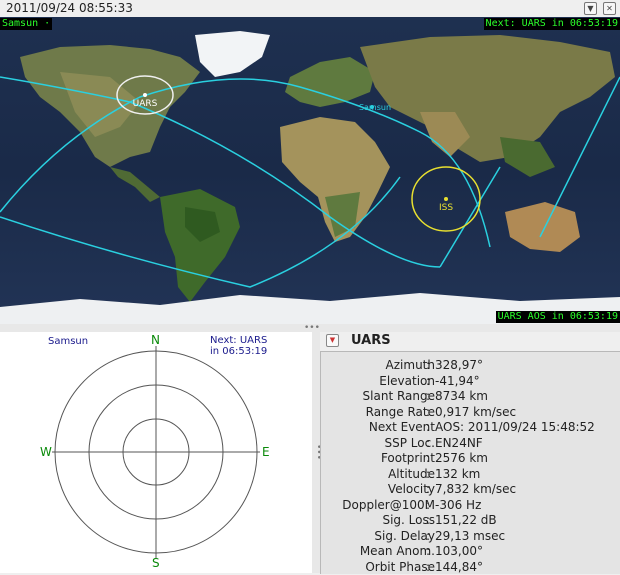 The width and height of the screenshot is (620, 575). What do you see at coordinates (375, 107) in the screenshot?
I see `qth-map-label: Samsun` at bounding box center [375, 107].